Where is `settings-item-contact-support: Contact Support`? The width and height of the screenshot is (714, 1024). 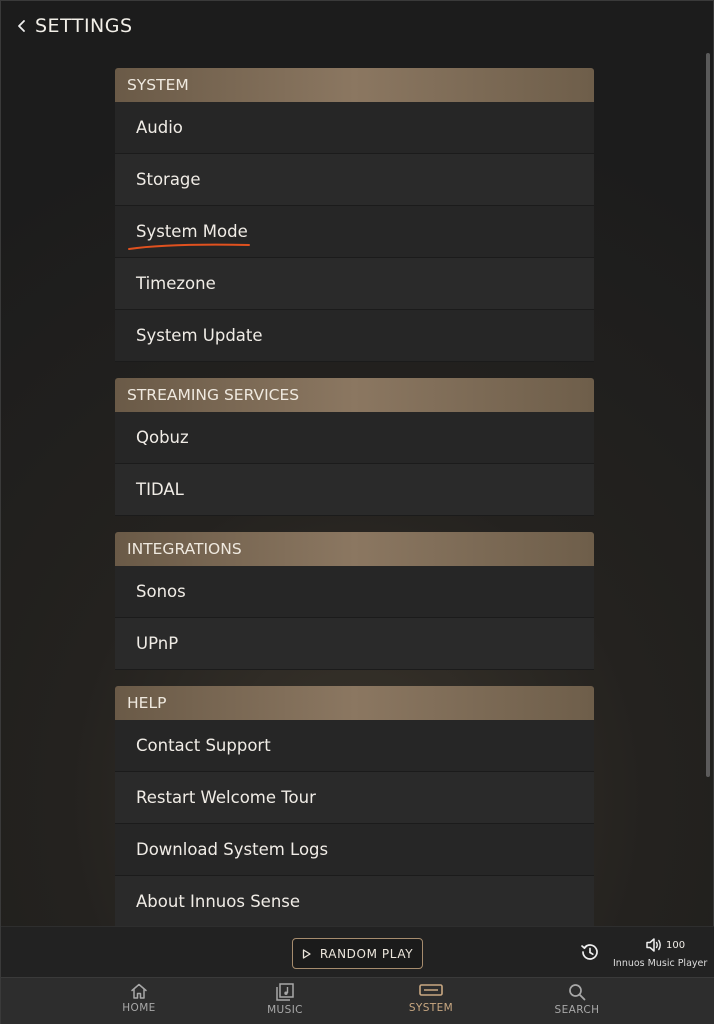 settings-item-contact-support: Contact Support is located at coordinates (354, 746).